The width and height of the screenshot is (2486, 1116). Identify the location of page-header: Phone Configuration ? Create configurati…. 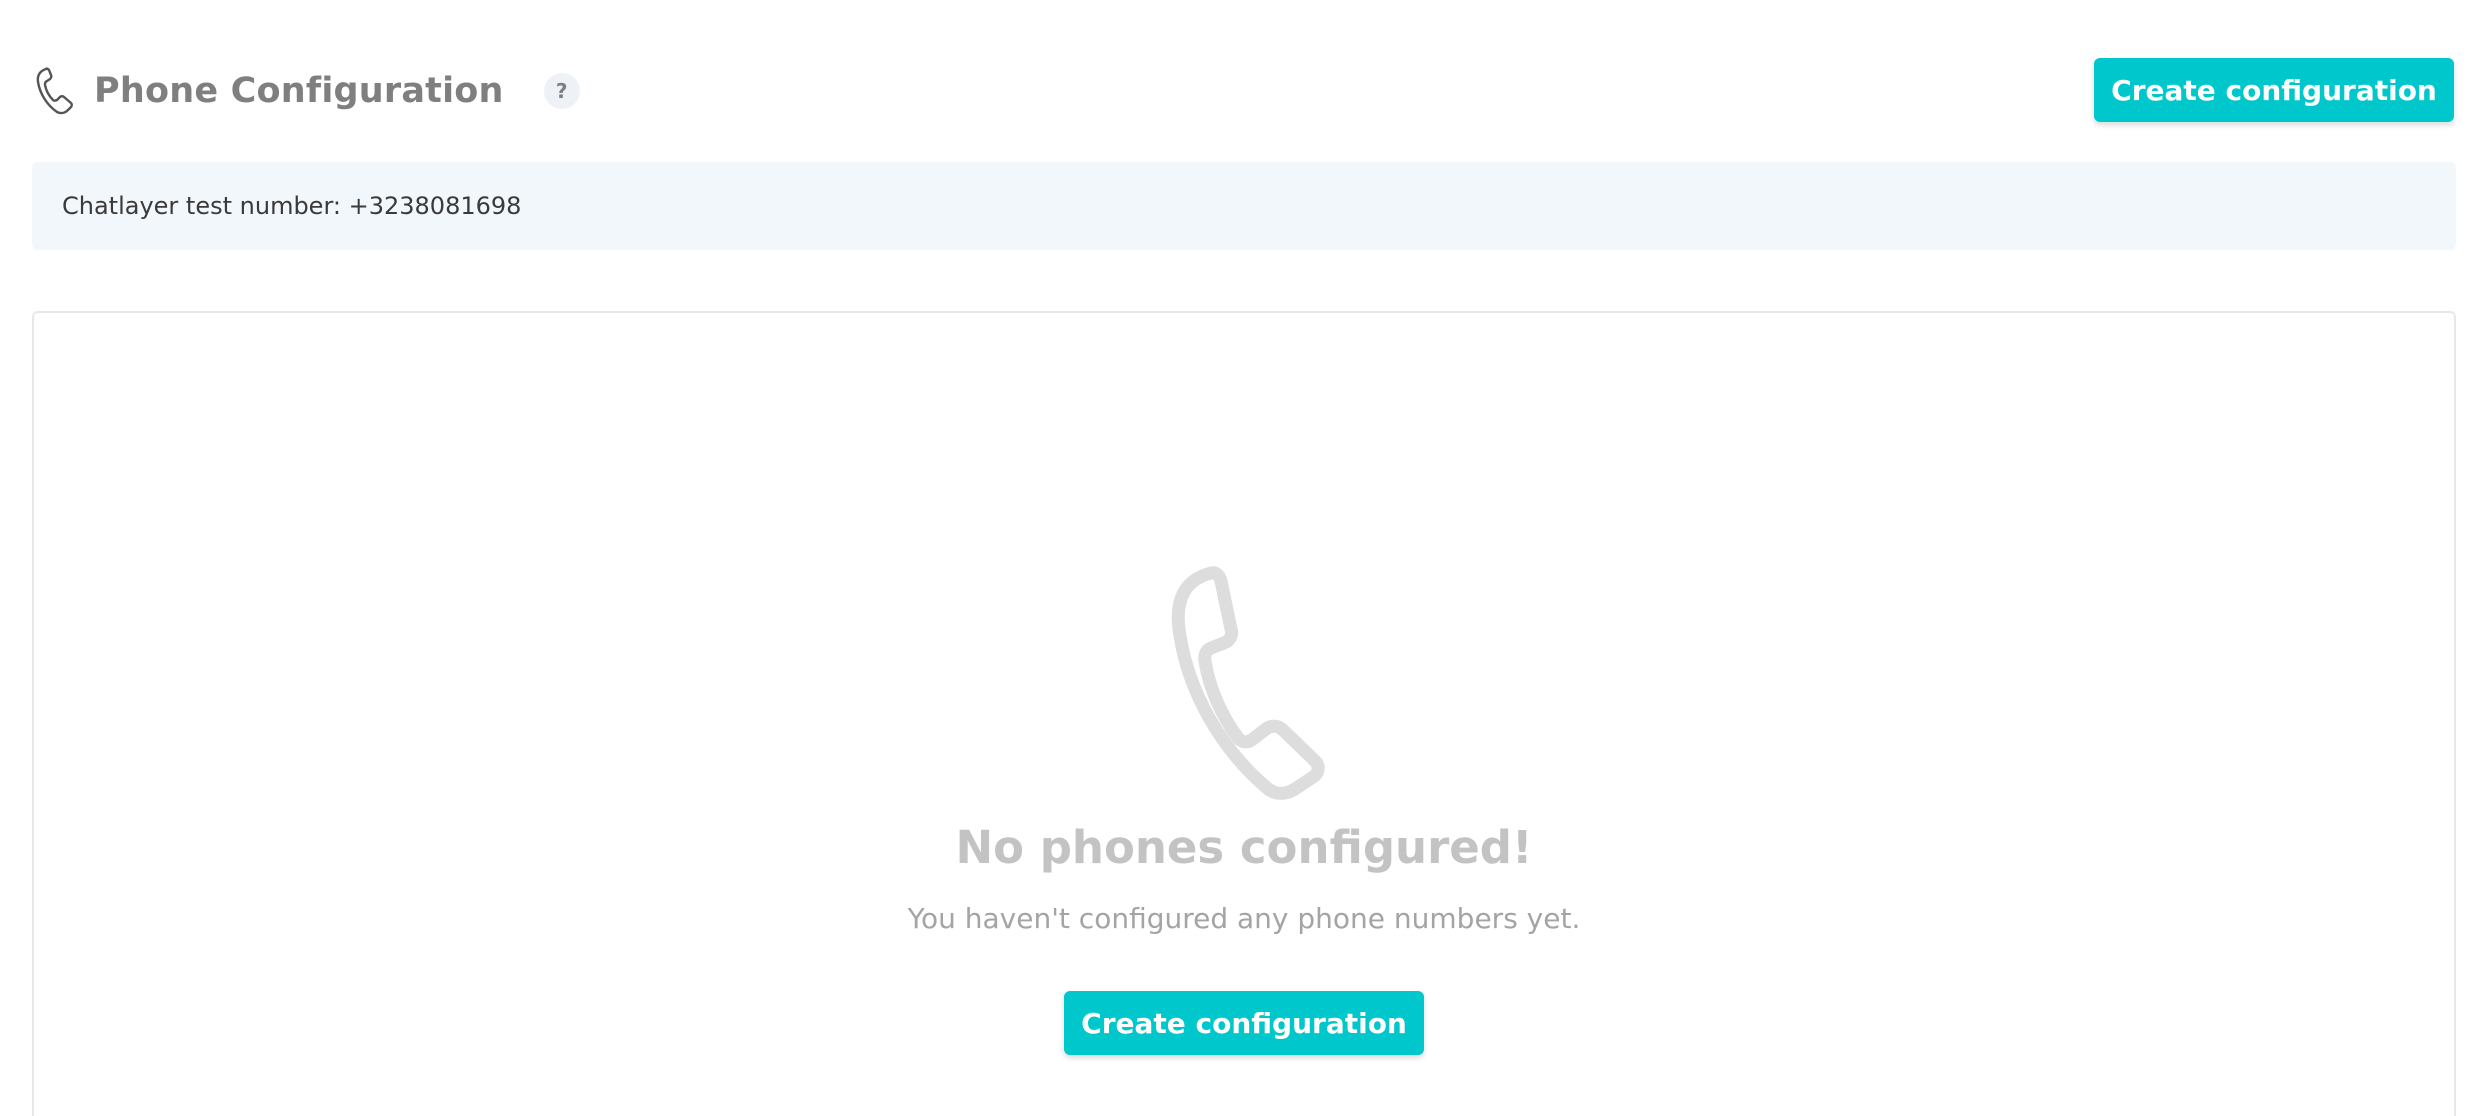
(1243, 91).